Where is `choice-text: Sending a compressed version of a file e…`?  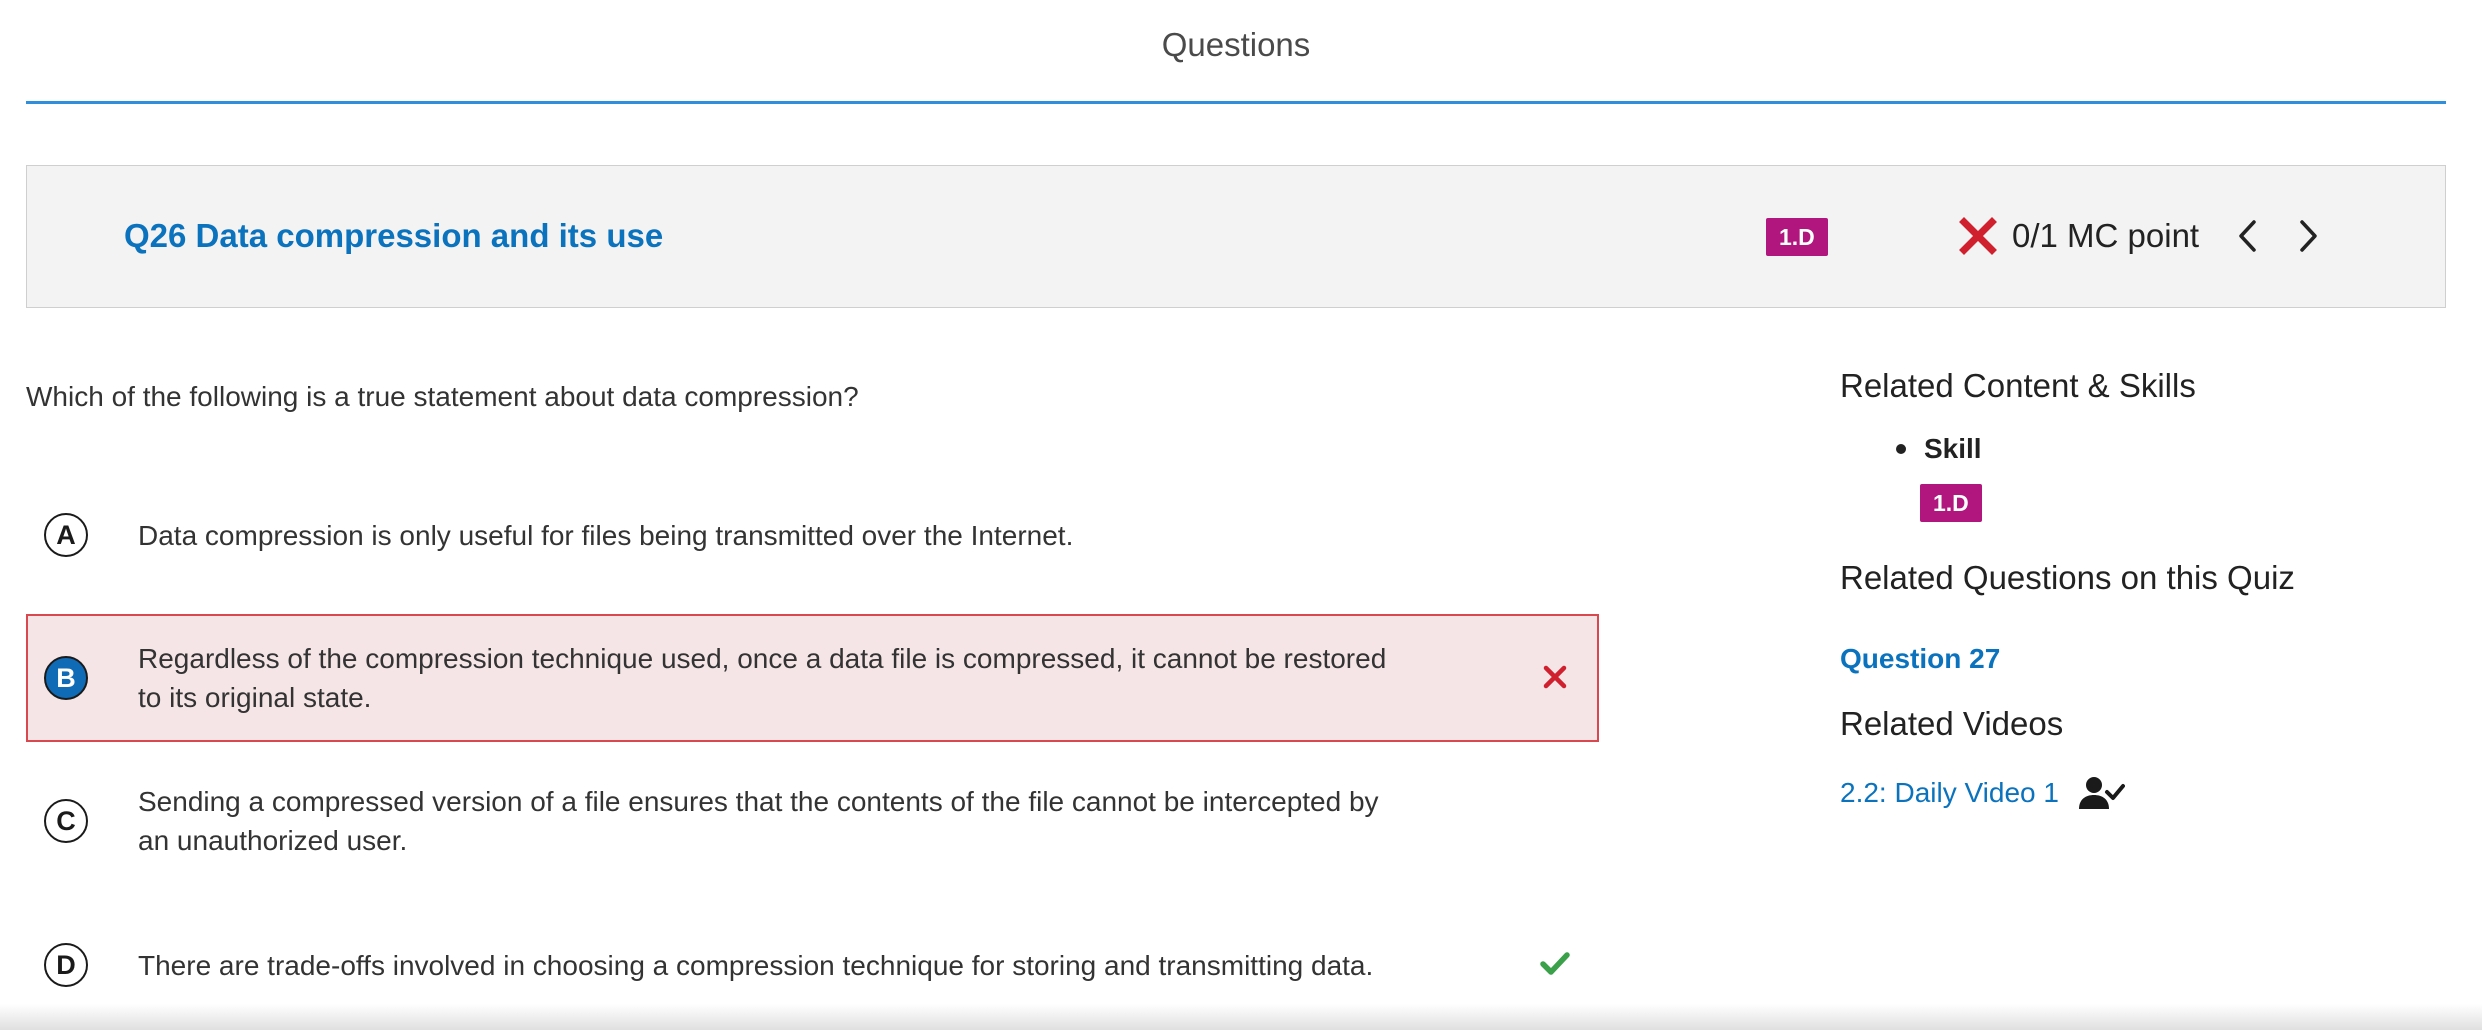 choice-text: Sending a compressed version of a file e… is located at coordinates (758, 821).